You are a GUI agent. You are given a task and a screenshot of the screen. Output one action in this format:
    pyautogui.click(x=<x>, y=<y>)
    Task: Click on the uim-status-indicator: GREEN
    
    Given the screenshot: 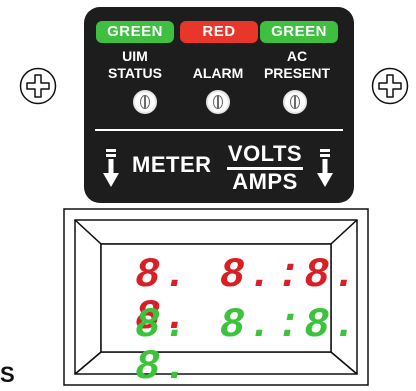 What is the action you would take?
    pyautogui.click(x=135, y=32)
    